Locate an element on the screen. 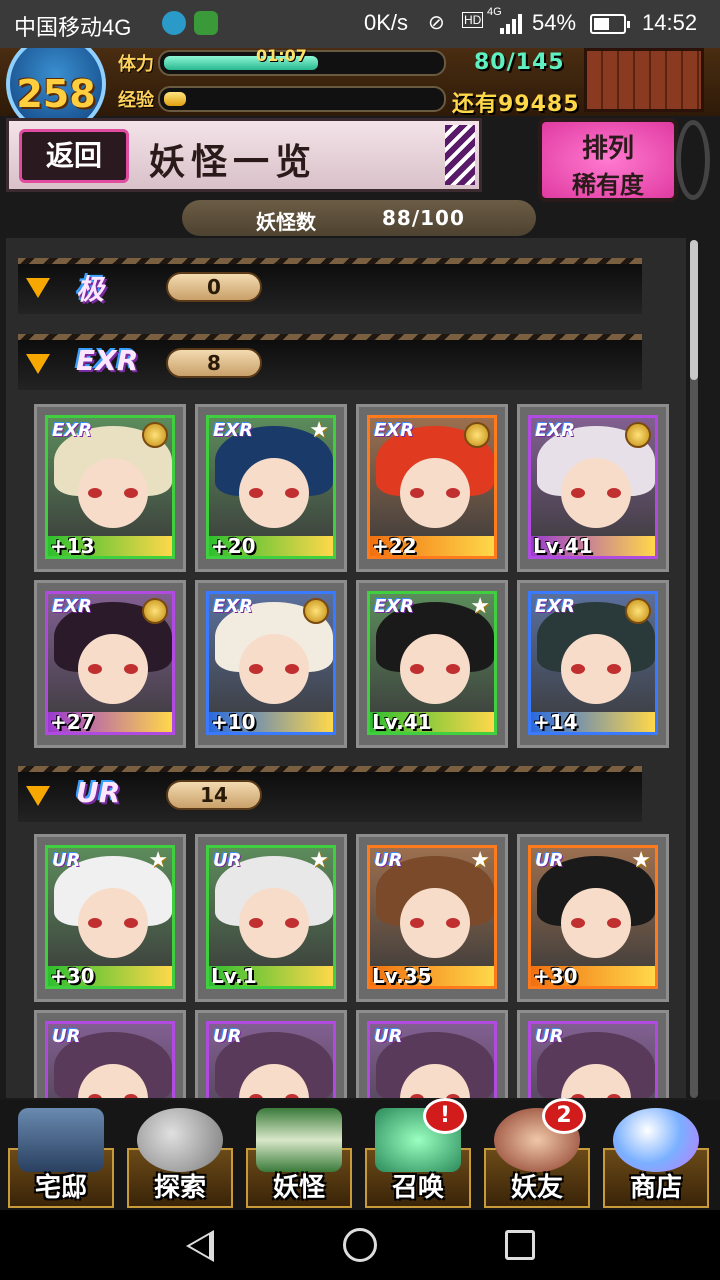 The image size is (720, 1280). title-panel: 返回 妖怪一览 is located at coordinates (244, 155).